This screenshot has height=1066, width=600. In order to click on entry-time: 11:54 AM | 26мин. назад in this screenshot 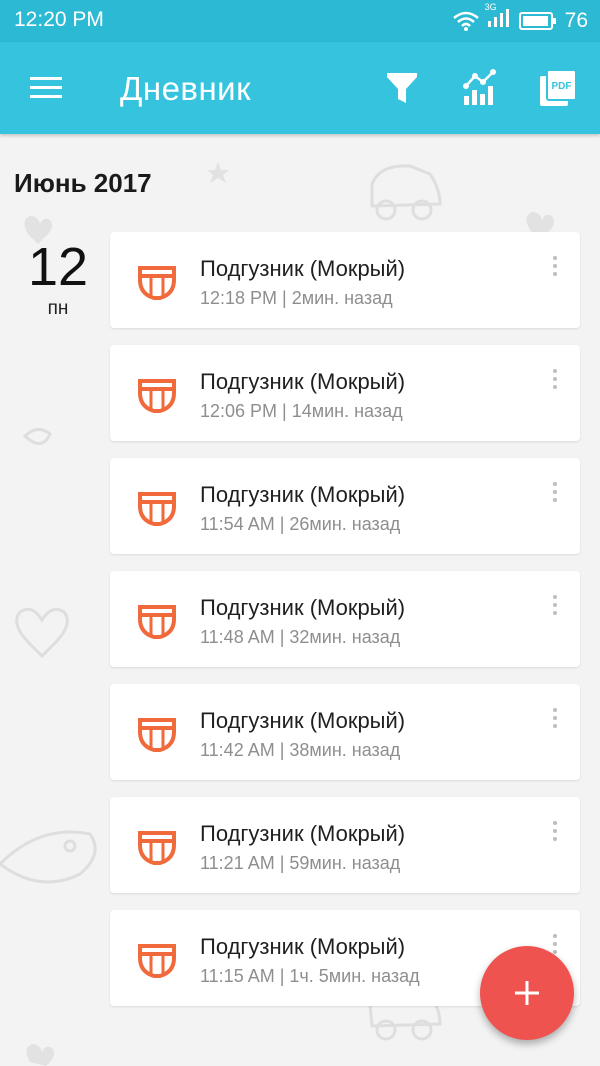, I will do `click(300, 524)`.